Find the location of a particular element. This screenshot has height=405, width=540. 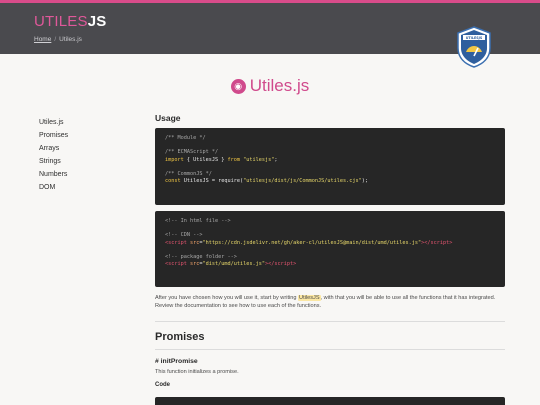

function-heading: # initPromise is located at coordinates (176, 361).